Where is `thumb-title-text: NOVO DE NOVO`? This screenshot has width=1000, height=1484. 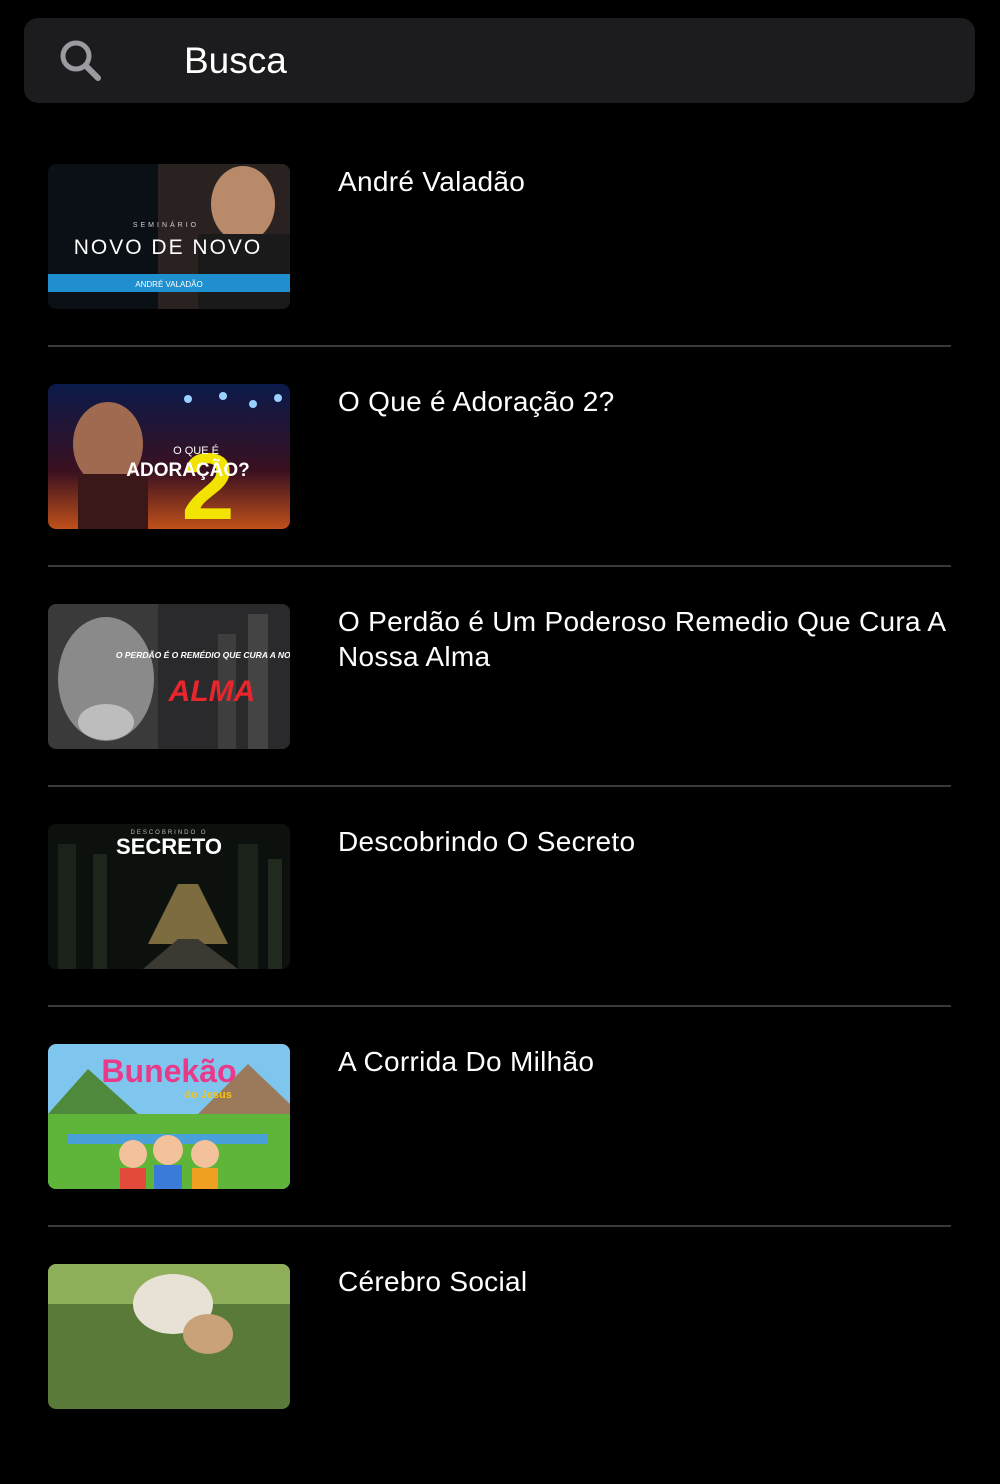 thumb-title-text: NOVO DE NOVO is located at coordinates (168, 247).